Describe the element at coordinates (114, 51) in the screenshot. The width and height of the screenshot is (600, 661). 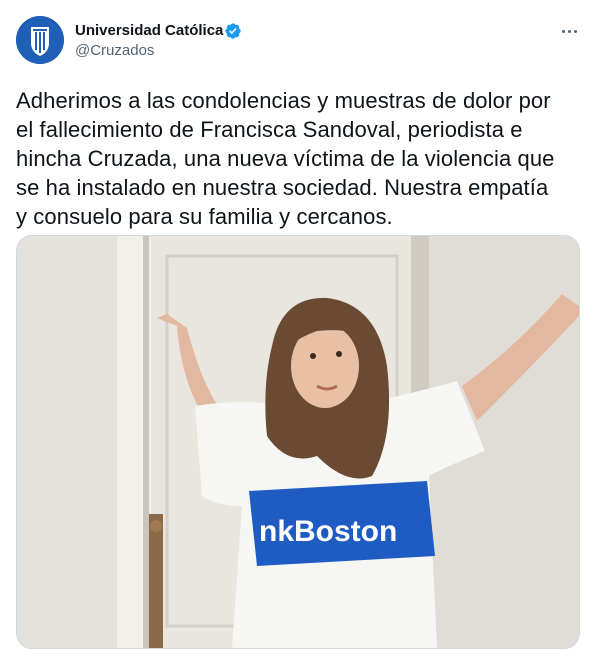
I see `author-handle: @Cruzados` at that location.